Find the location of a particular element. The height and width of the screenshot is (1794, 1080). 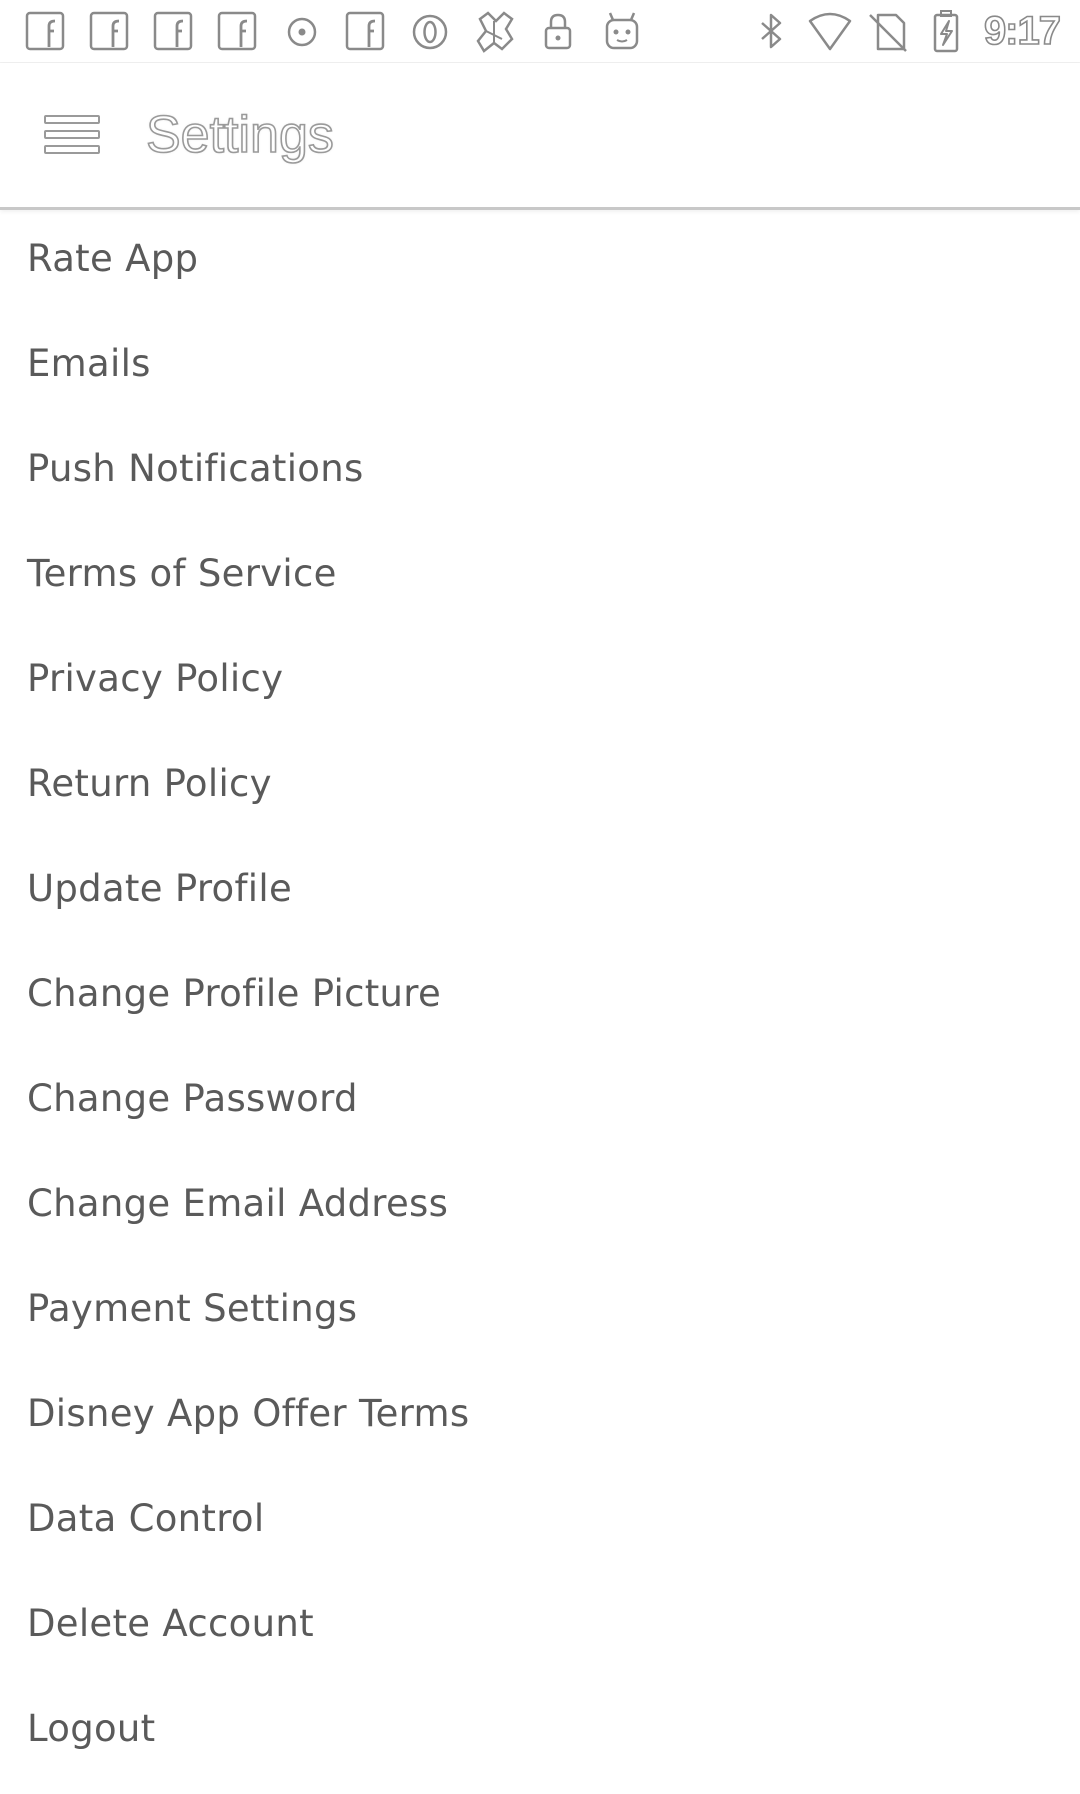

settings-item-label: Update Profile is located at coordinates (160, 888).